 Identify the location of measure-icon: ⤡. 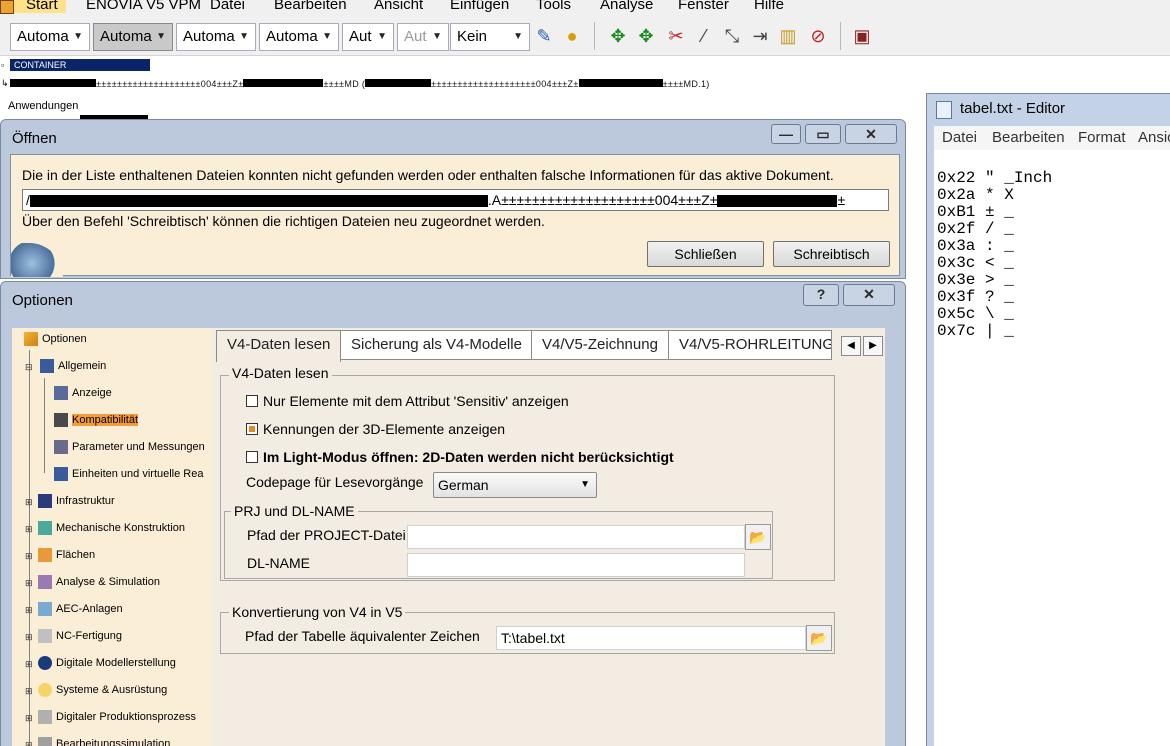
(732, 36).